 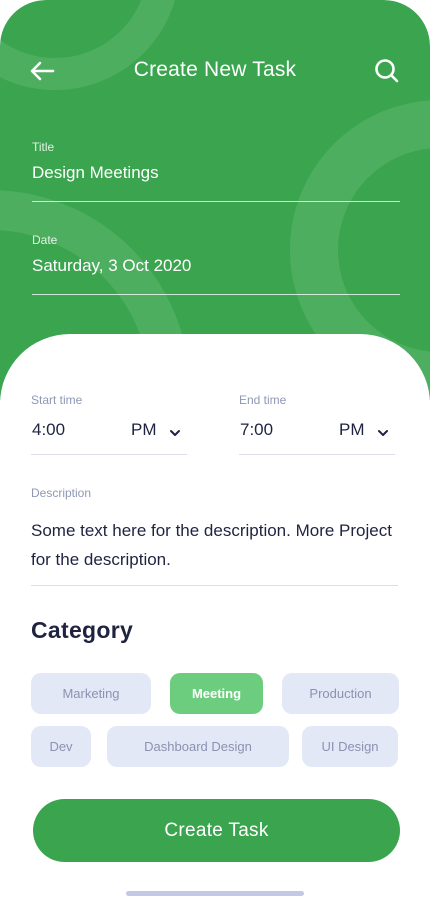 I want to click on description-label: Description, so click(x=61, y=493).